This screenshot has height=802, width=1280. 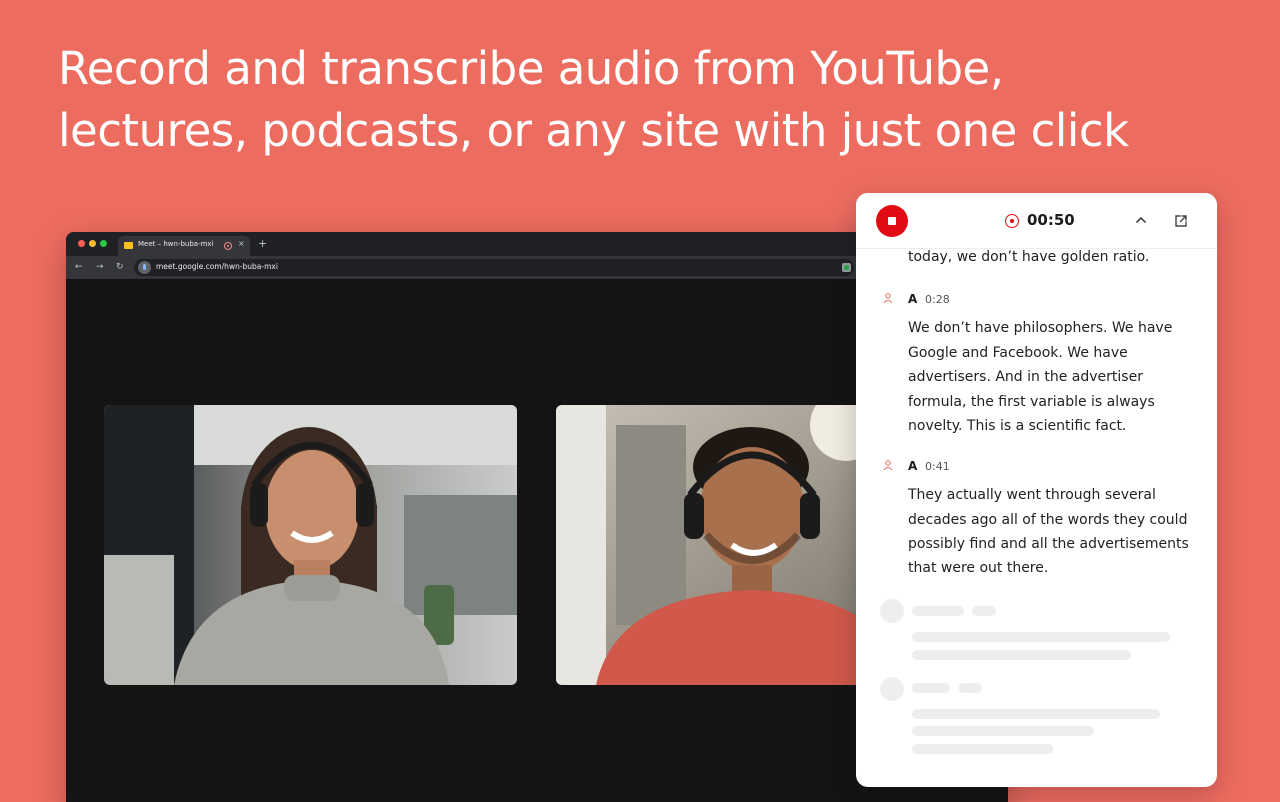 I want to click on recording-timer: 00:50, so click(x=1051, y=220).